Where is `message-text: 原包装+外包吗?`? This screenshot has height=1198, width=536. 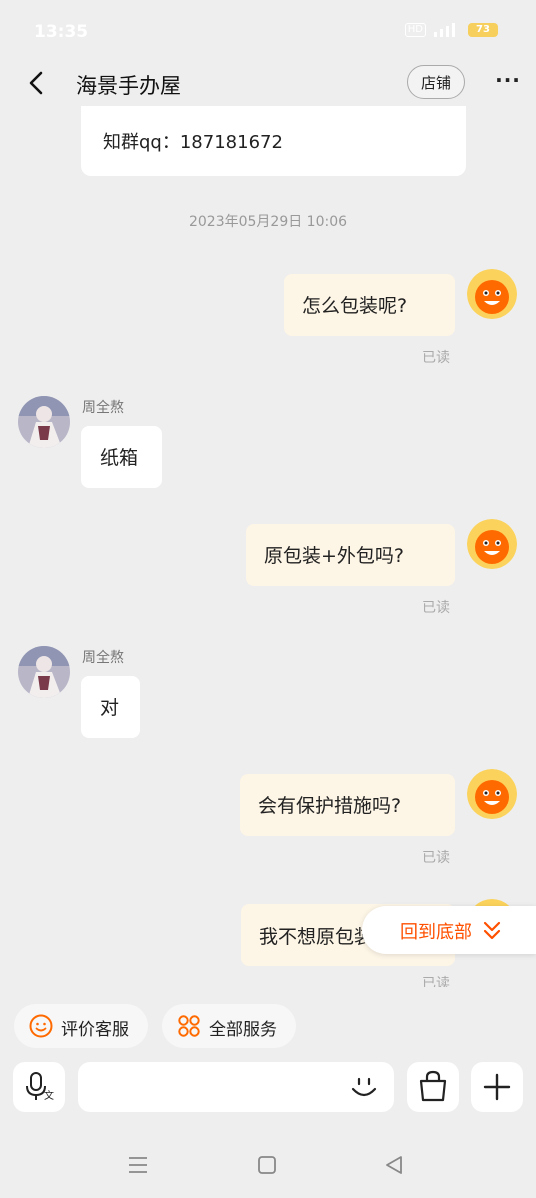
message-text: 原包装+外包吗? is located at coordinates (334, 556).